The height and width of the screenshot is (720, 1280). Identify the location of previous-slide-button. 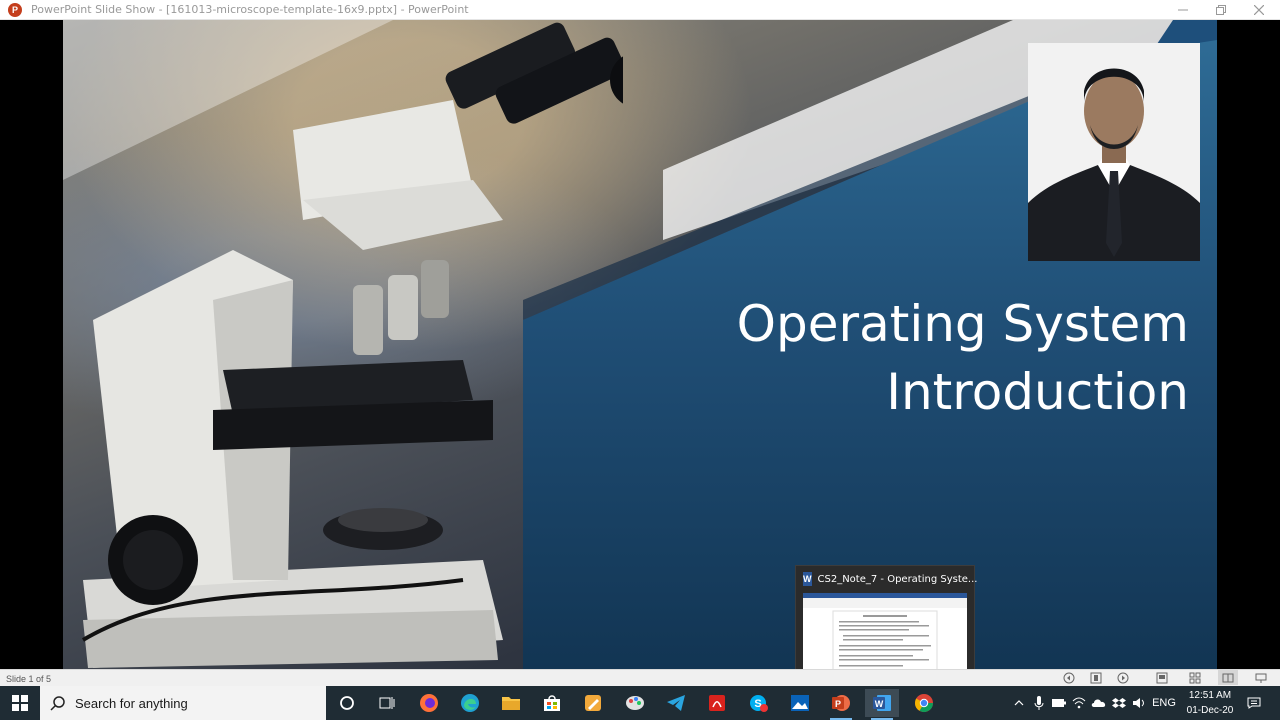
(1069, 677).